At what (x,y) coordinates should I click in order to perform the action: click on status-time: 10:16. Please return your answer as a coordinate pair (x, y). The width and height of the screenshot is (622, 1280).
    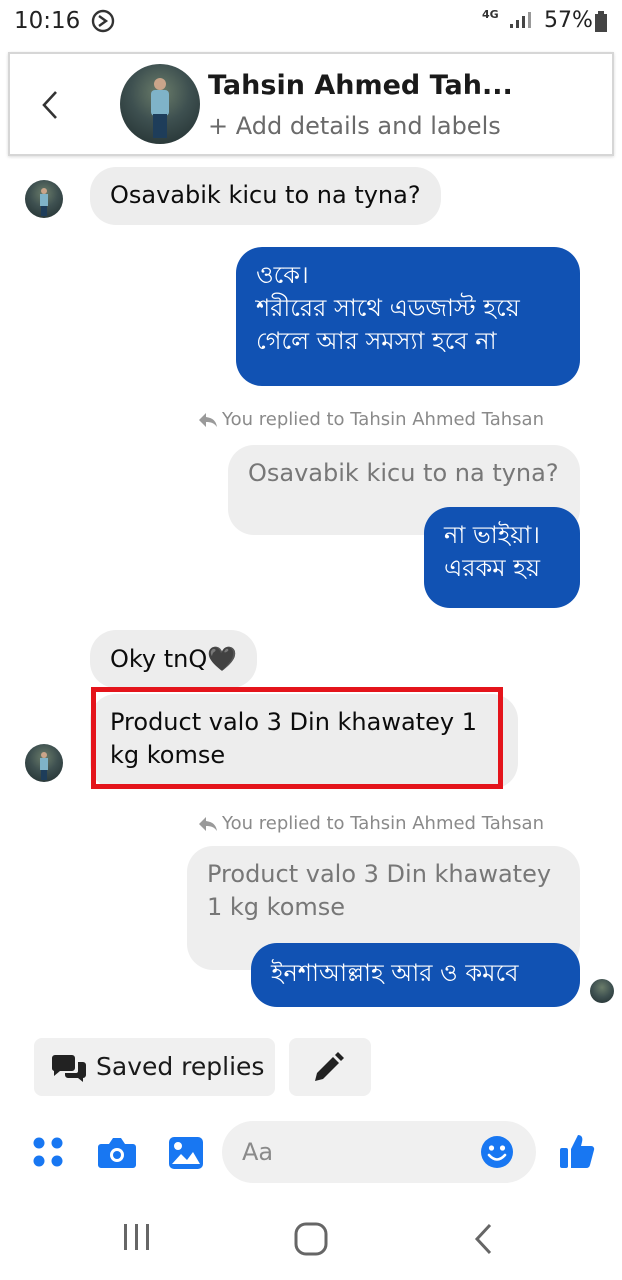
    Looking at the image, I should click on (47, 21).